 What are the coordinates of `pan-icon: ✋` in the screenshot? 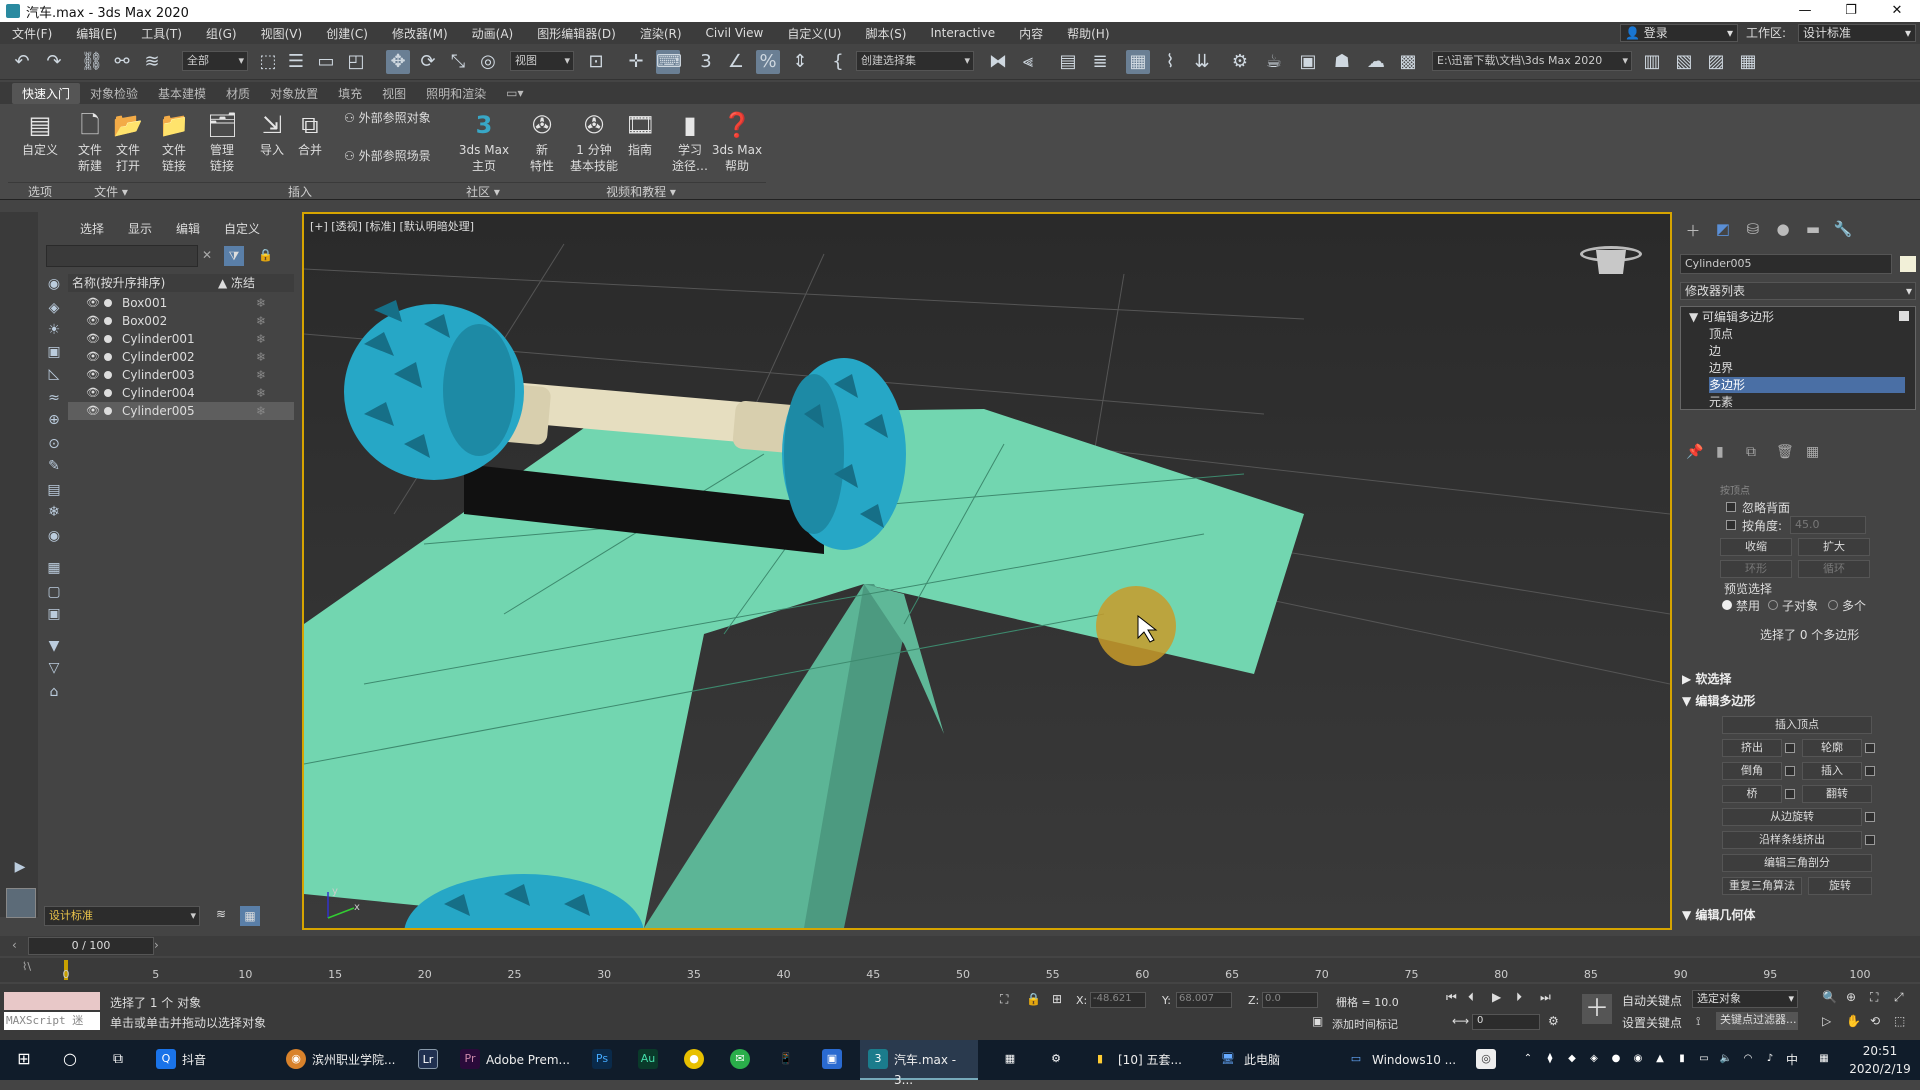 It's located at (1853, 1021).